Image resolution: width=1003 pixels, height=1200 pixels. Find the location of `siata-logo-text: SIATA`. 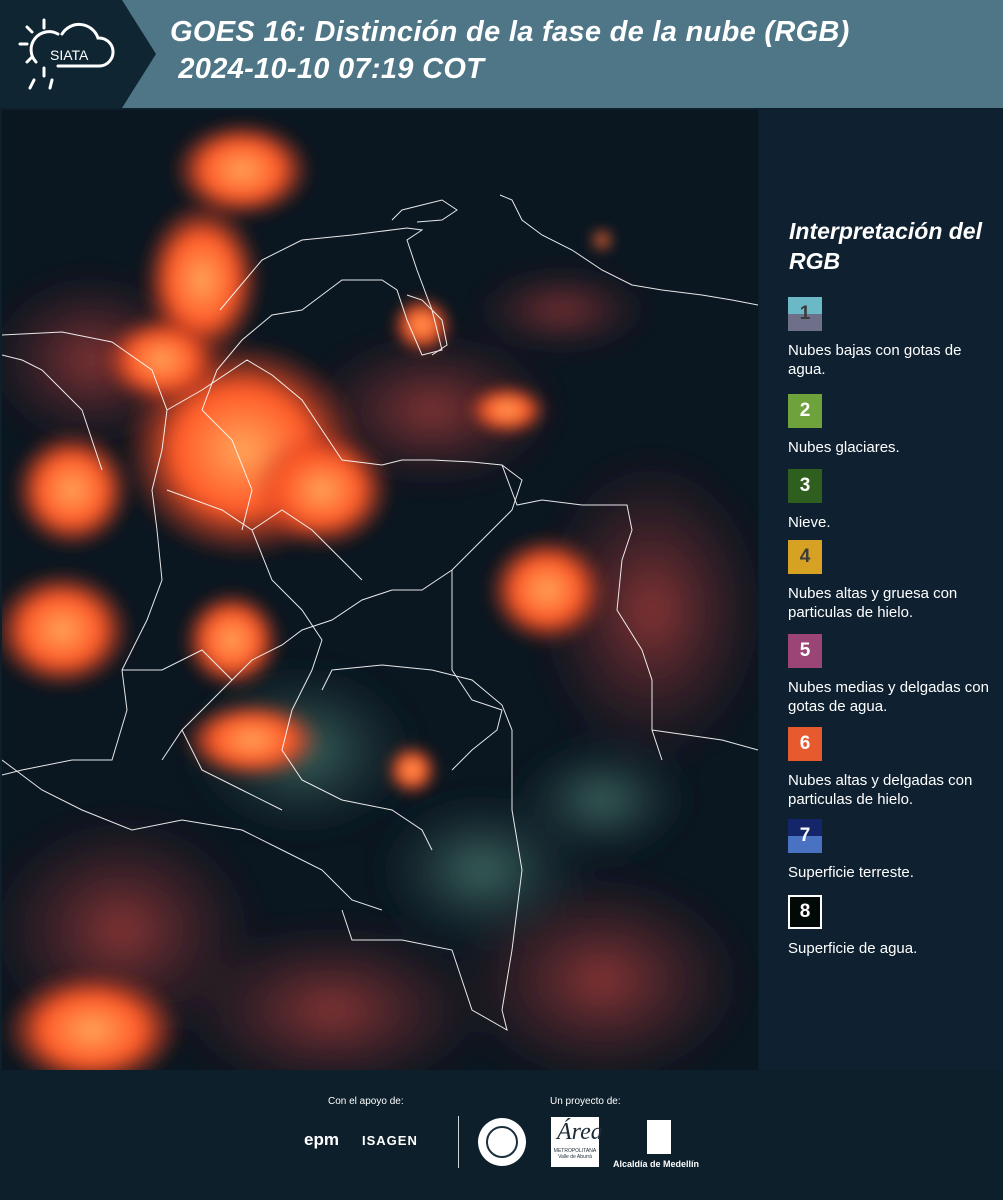

siata-logo-text: SIATA is located at coordinates (69, 55).